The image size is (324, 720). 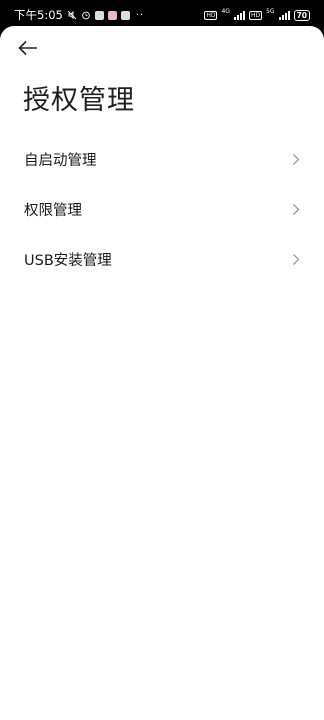 What do you see at coordinates (140, 15) in the screenshot?
I see `more-dots-icon: ··` at bounding box center [140, 15].